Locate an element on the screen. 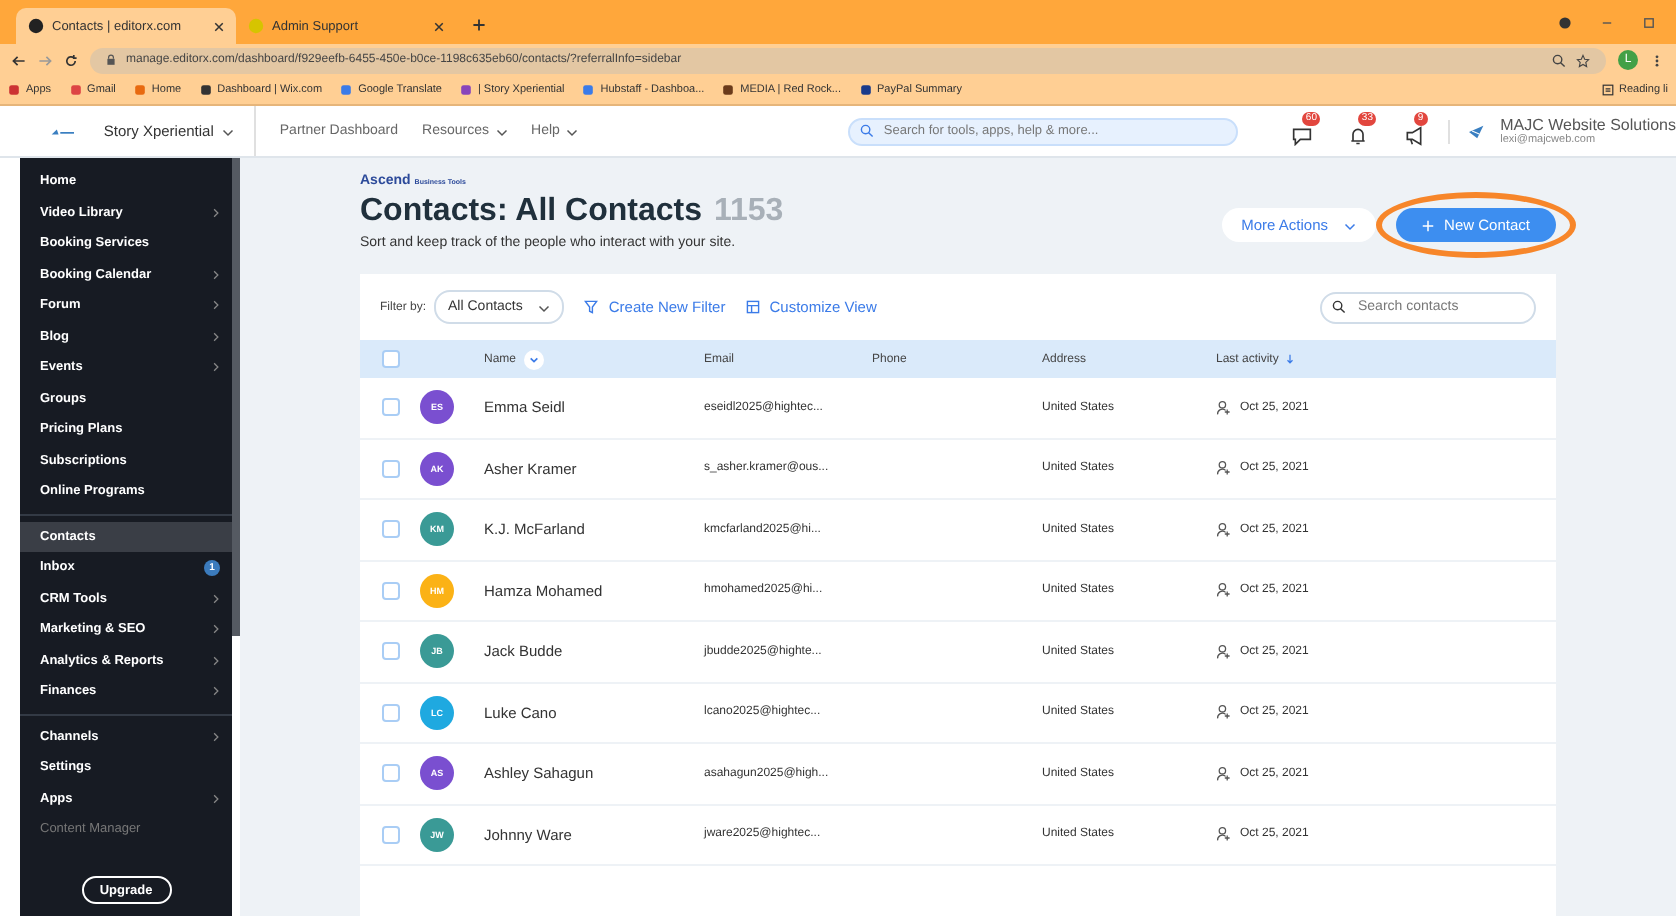 The height and width of the screenshot is (916, 1676). sort-dropdown-icon is located at coordinates (534, 359).